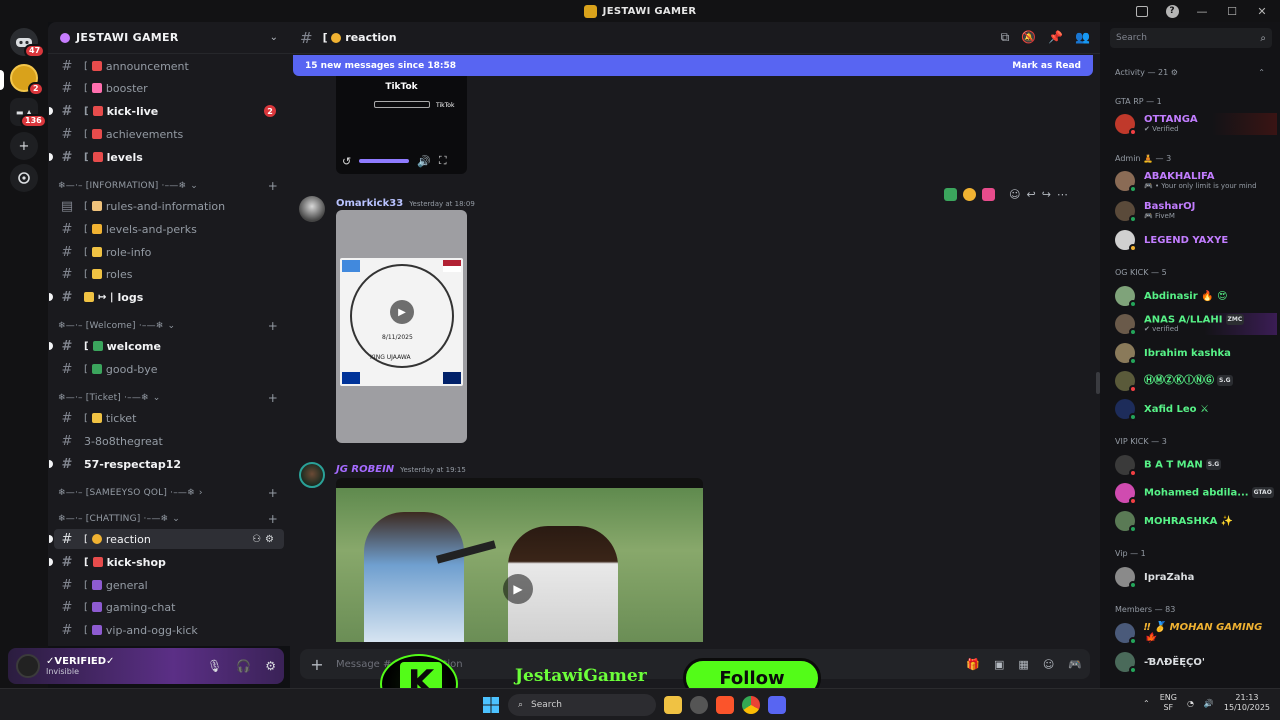 The width and height of the screenshot is (1280, 720). I want to click on pin-icon: 📌, so click(1055, 37).